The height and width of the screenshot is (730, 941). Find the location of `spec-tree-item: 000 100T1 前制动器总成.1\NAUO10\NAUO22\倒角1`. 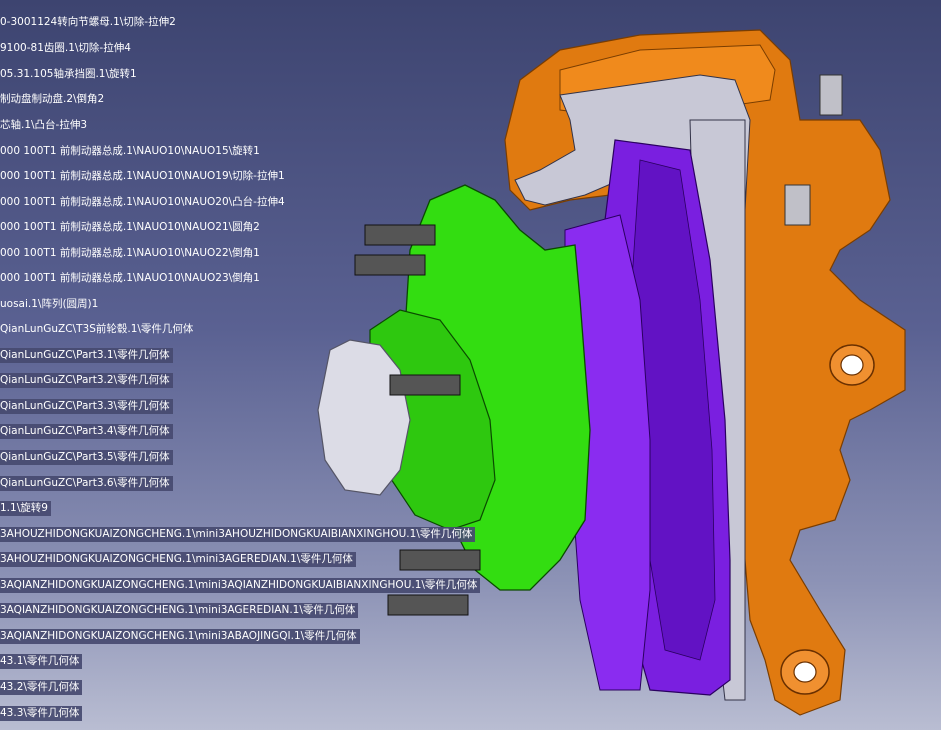

spec-tree-item: 000 100T1 前制动器总成.1\NAUO10\NAUO22\倒角1 is located at coordinates (131, 253).